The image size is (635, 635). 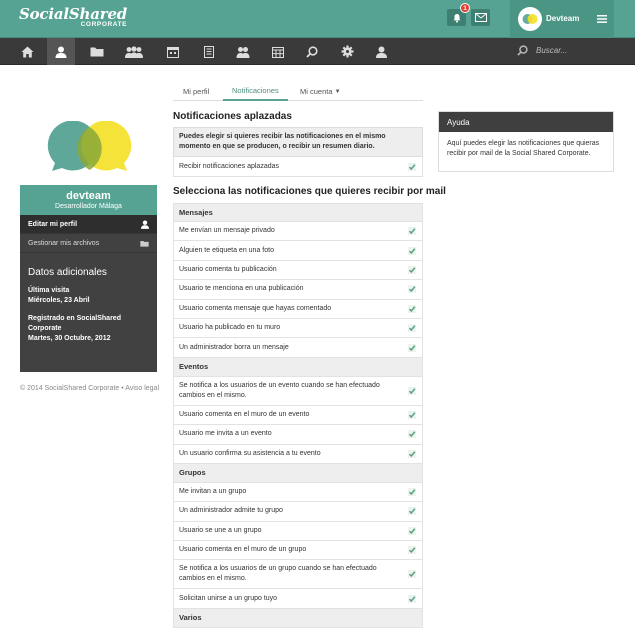 I want to click on notification-row: Usuario se une a un grupo, so click(x=298, y=531).